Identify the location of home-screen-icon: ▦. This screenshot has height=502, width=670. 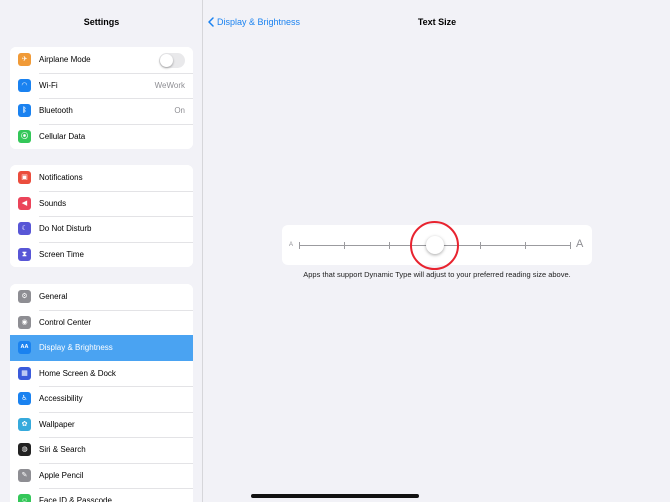
(24, 373).